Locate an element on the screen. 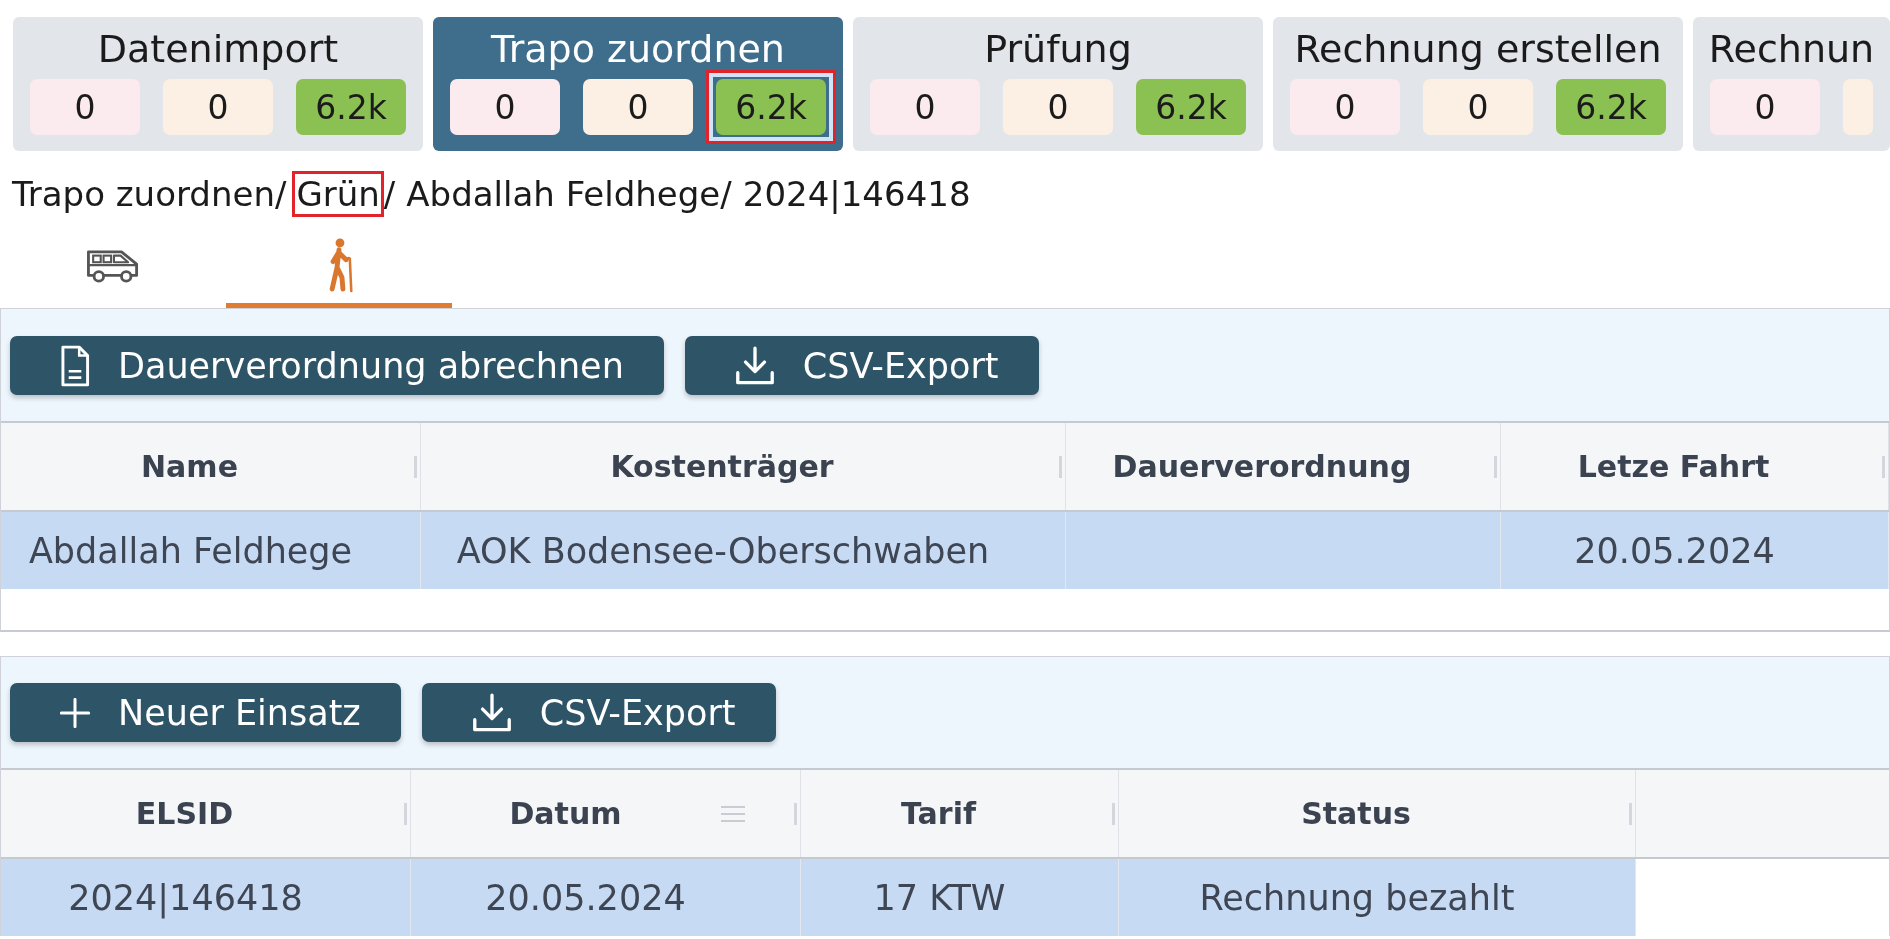 The height and width of the screenshot is (939, 1890). stage-card: Rechnung erstellen 0 0 6.2k is located at coordinates (1478, 84).